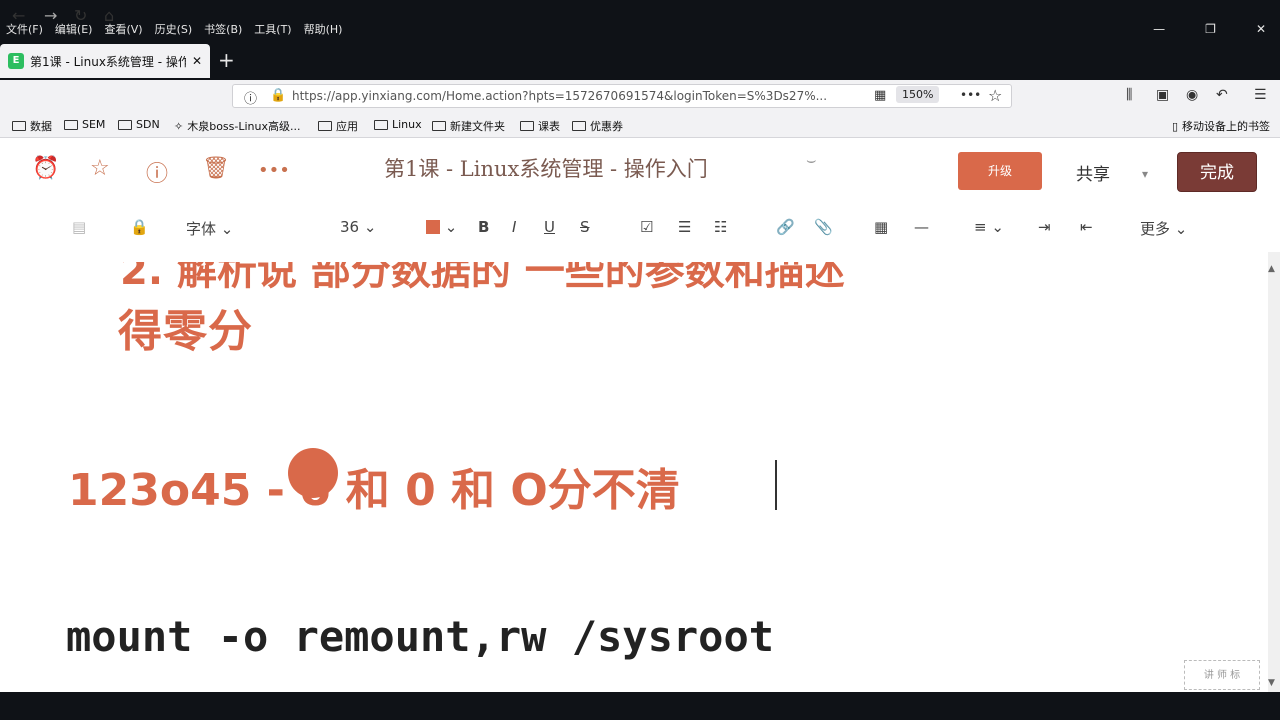  Describe the element at coordinates (823, 227) in the screenshot. I see `attachment-icon: 📎` at that location.